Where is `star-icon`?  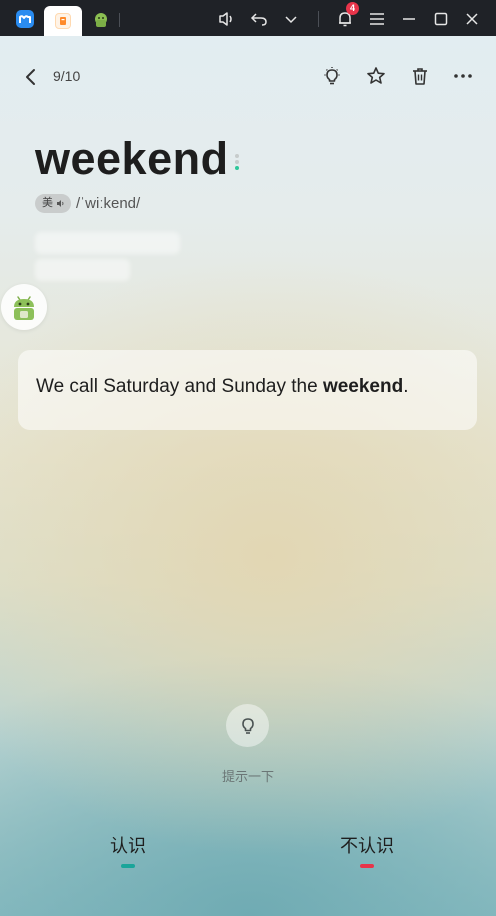
star-icon is located at coordinates (376, 75).